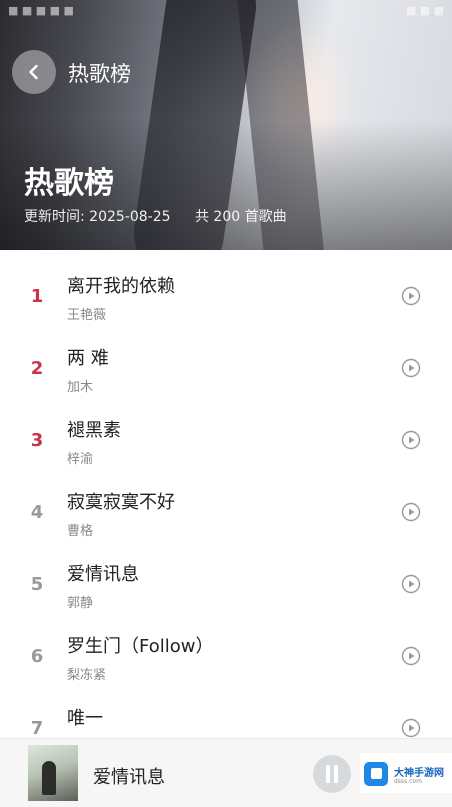 This screenshot has width=452, height=807. What do you see at coordinates (80, 531) in the screenshot?
I see `song-artist: 曹格` at bounding box center [80, 531].